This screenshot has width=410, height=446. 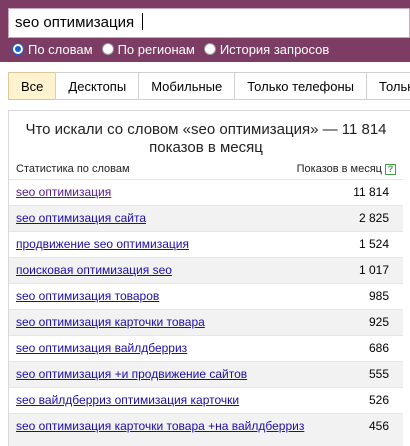 I want to click on radio-selected-icon, so click(x=18, y=49).